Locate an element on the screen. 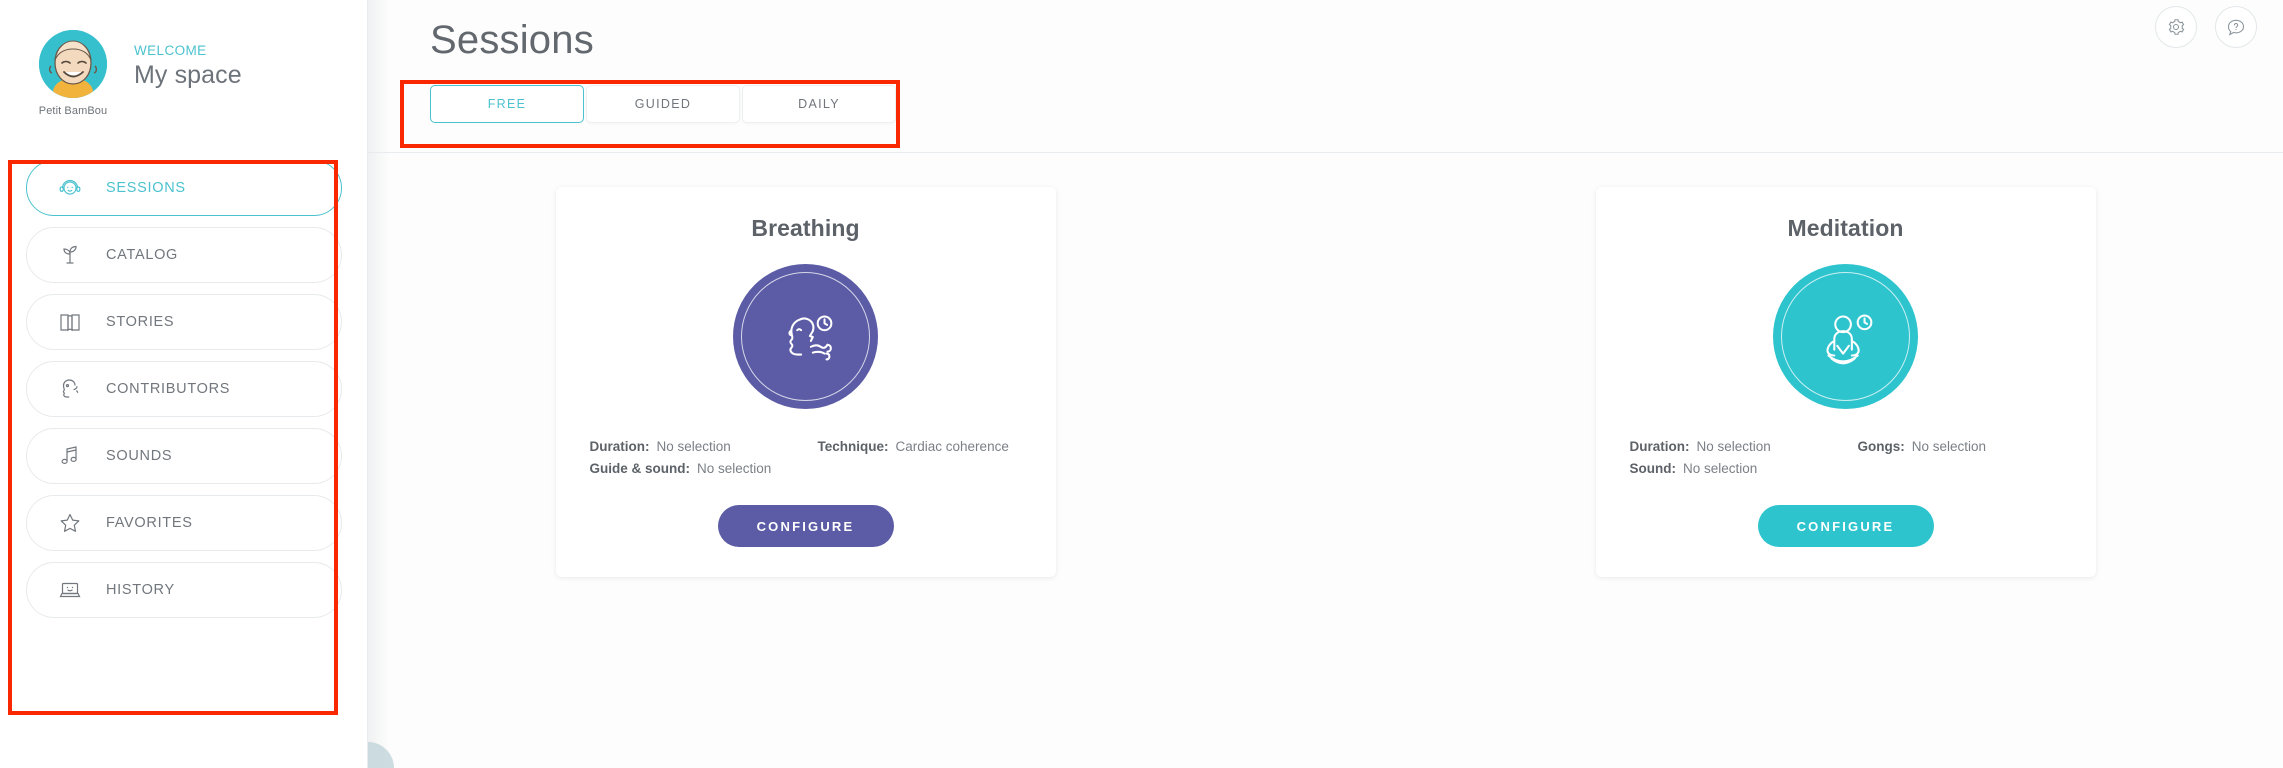 Image resolution: width=2283 pixels, height=768 pixels. headphones-face-icon is located at coordinates (70, 188).